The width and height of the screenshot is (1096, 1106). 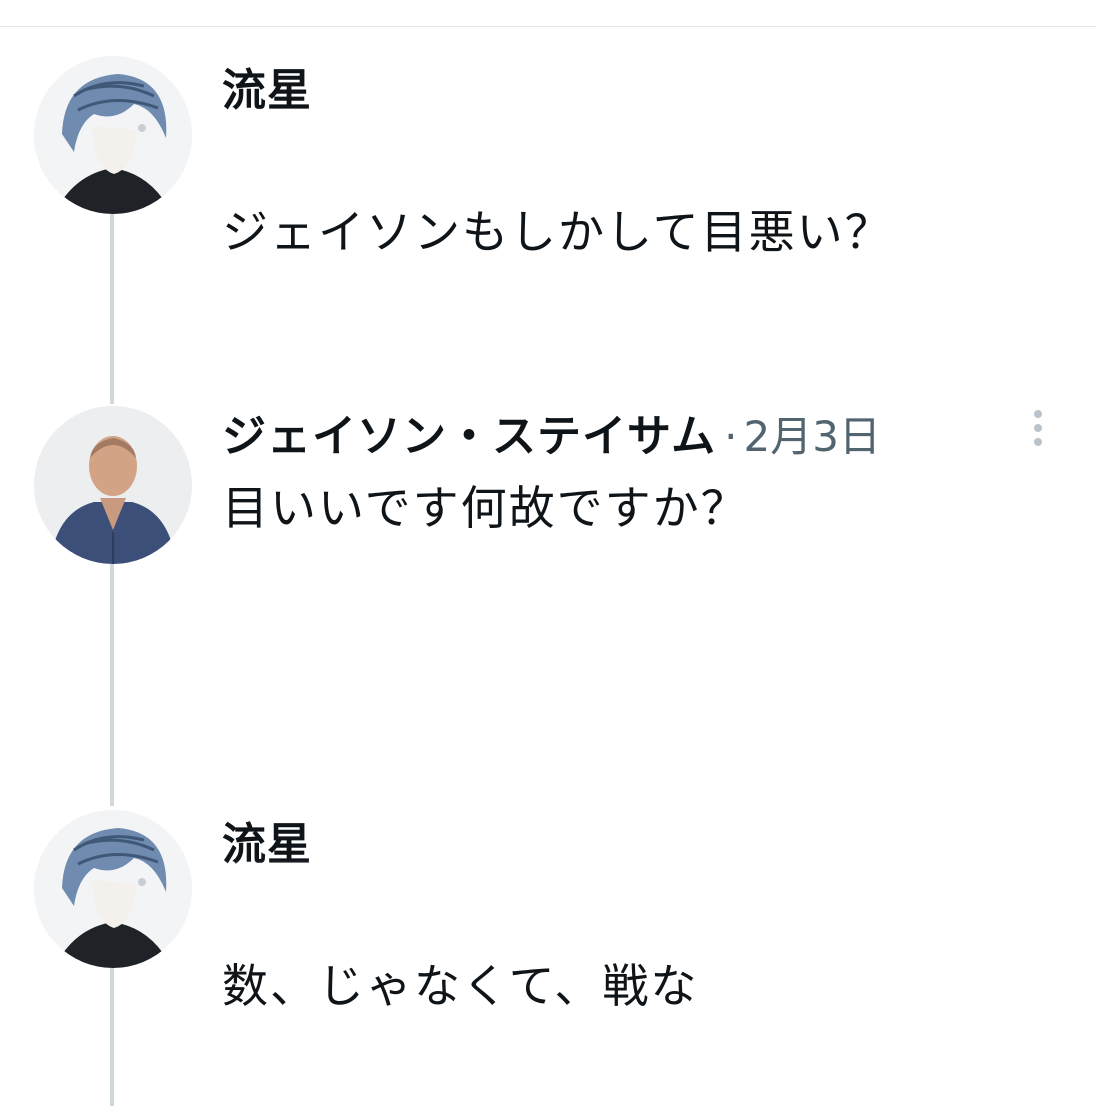 I want to click on post-text: 数、じゃなくて、戦な, so click(x=460, y=986).